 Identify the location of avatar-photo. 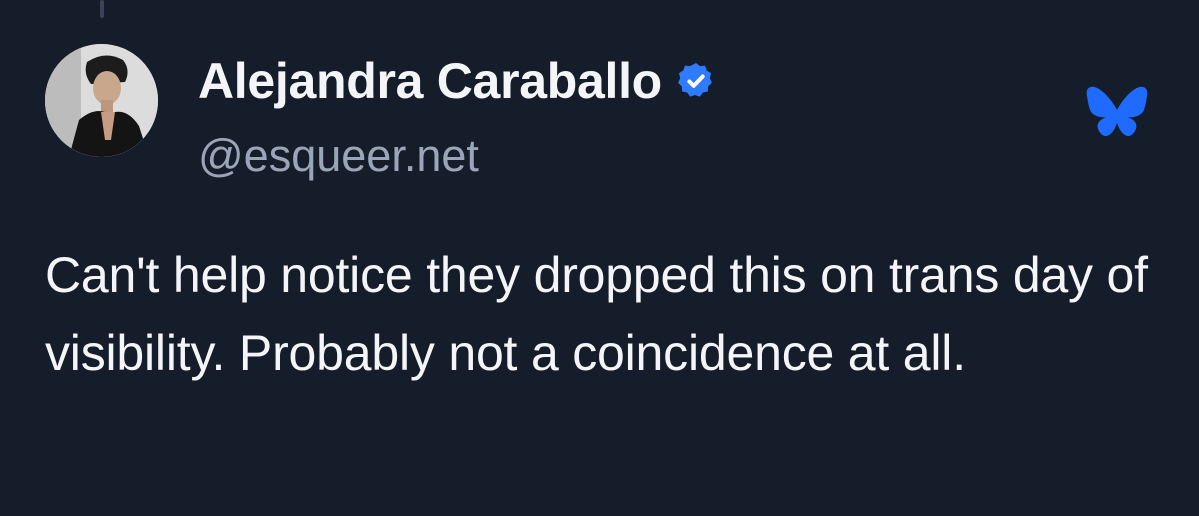
(101, 100).